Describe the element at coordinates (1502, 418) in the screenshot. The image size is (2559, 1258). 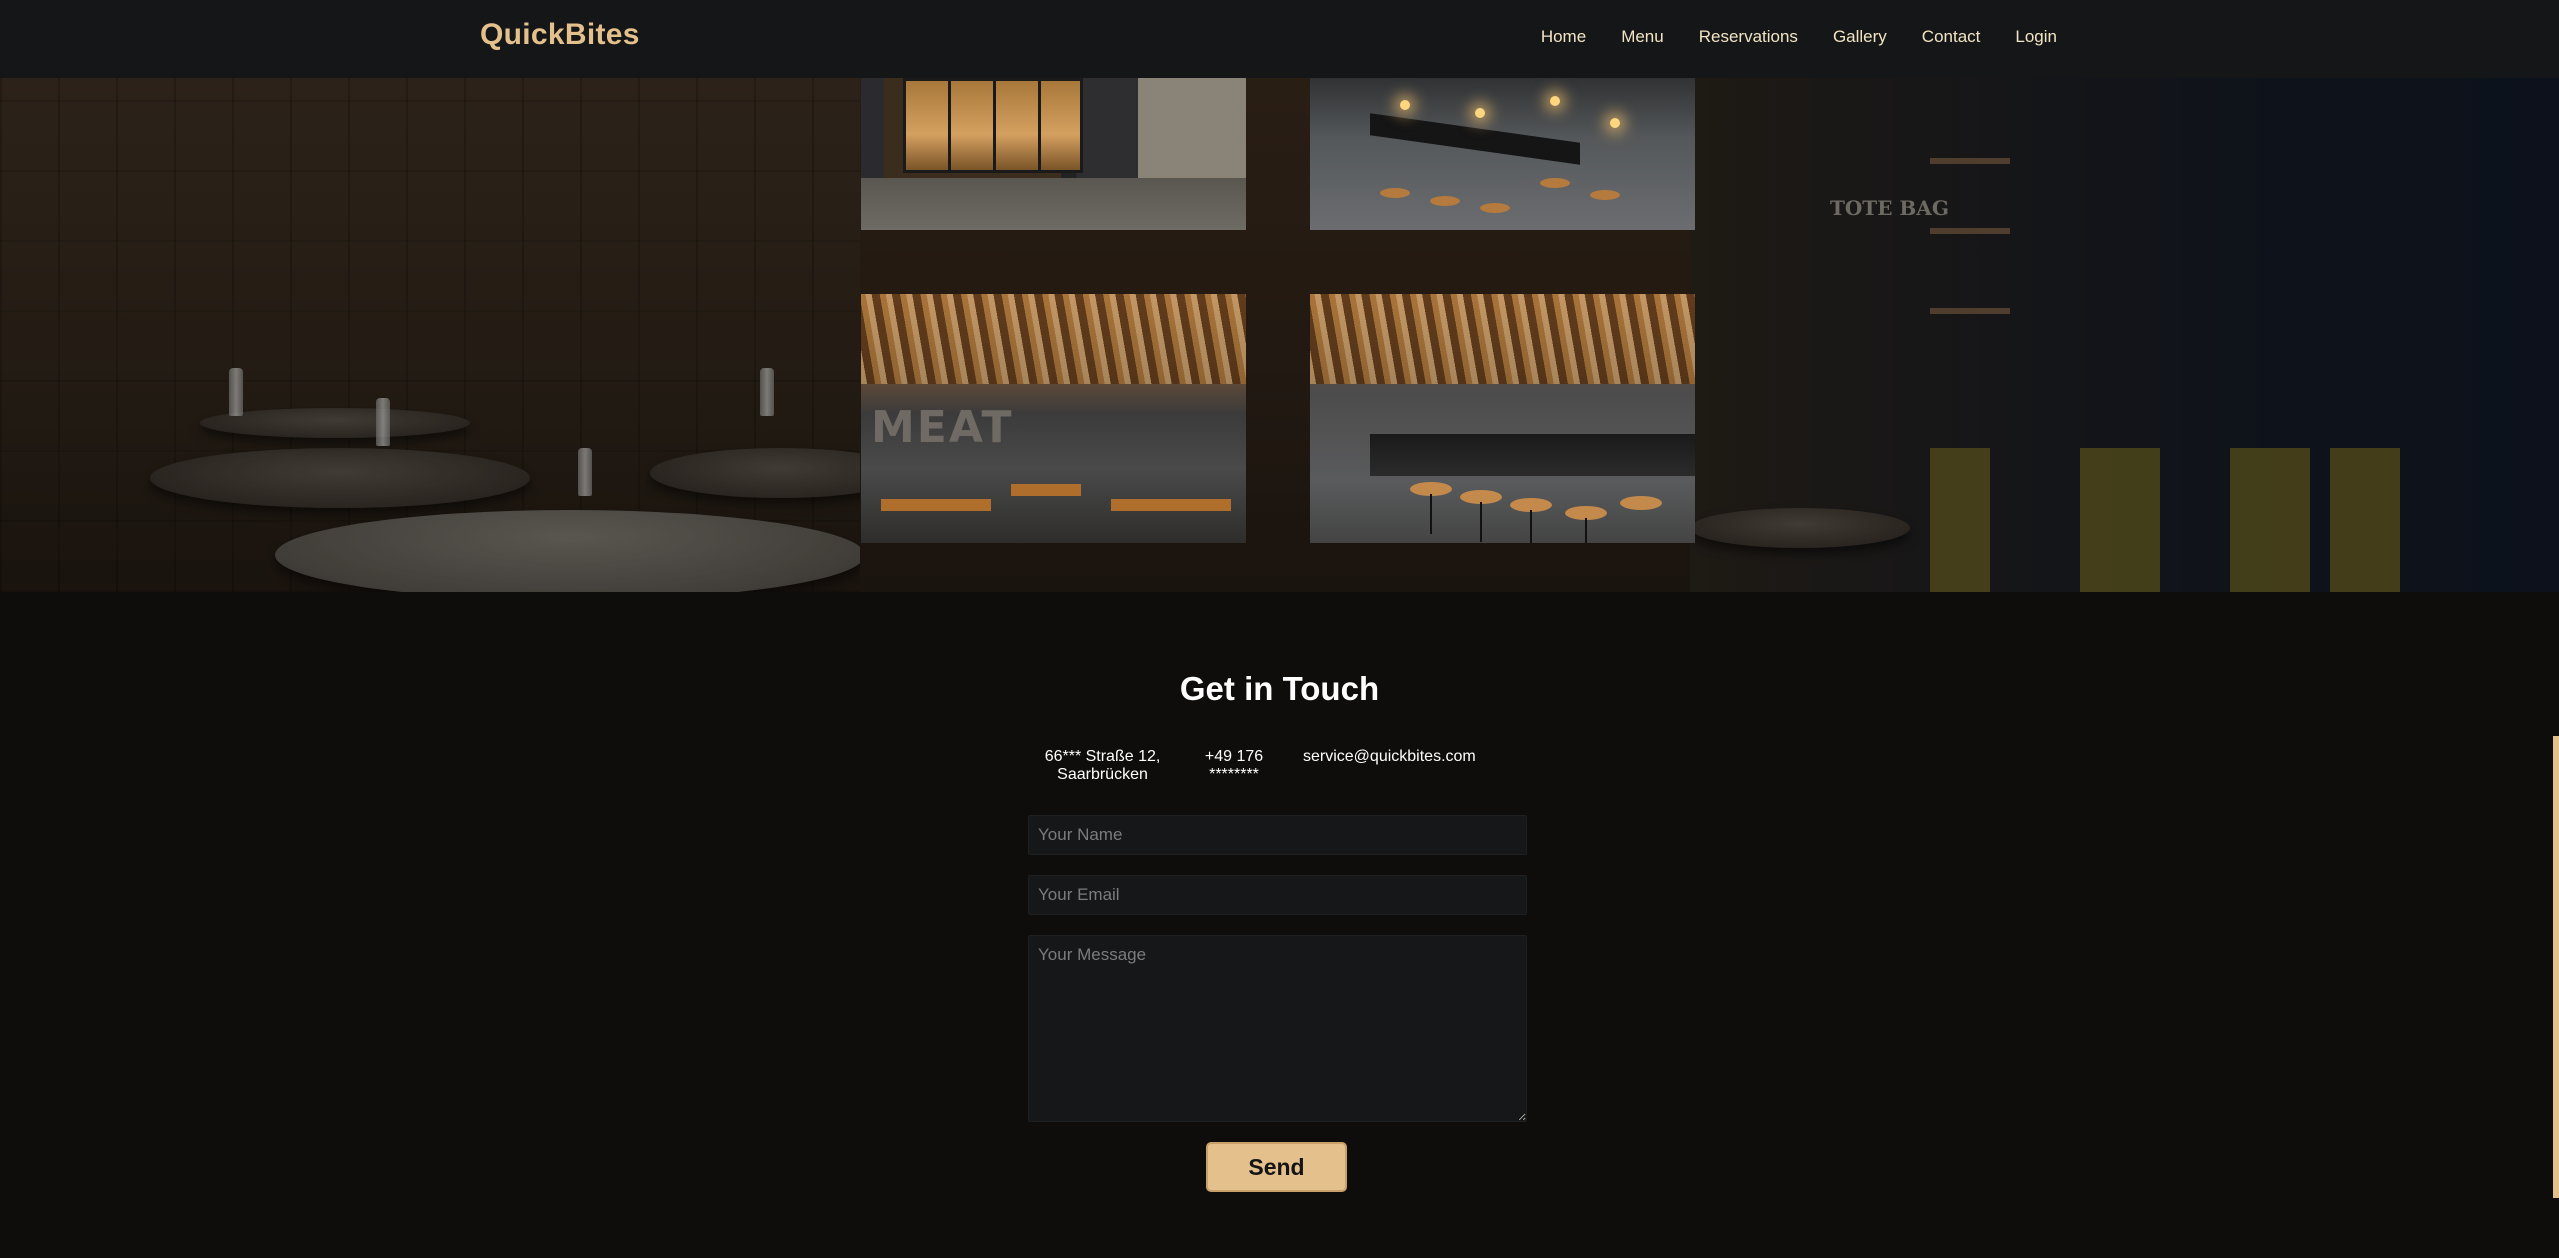
I see `gallery-image-bar-stools` at that location.